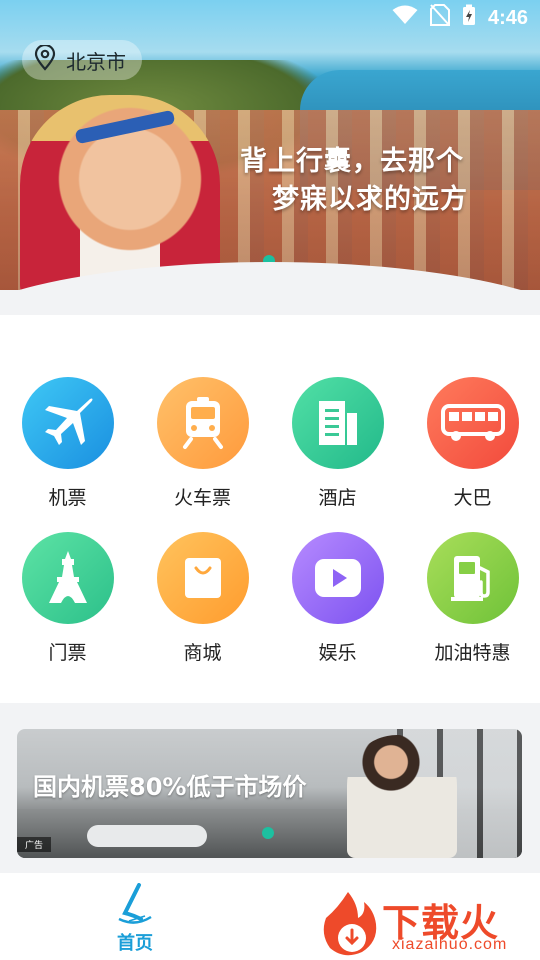 The height and width of the screenshot is (960, 540). What do you see at coordinates (268, 833) in the screenshot?
I see `banner-page-indicator` at bounding box center [268, 833].